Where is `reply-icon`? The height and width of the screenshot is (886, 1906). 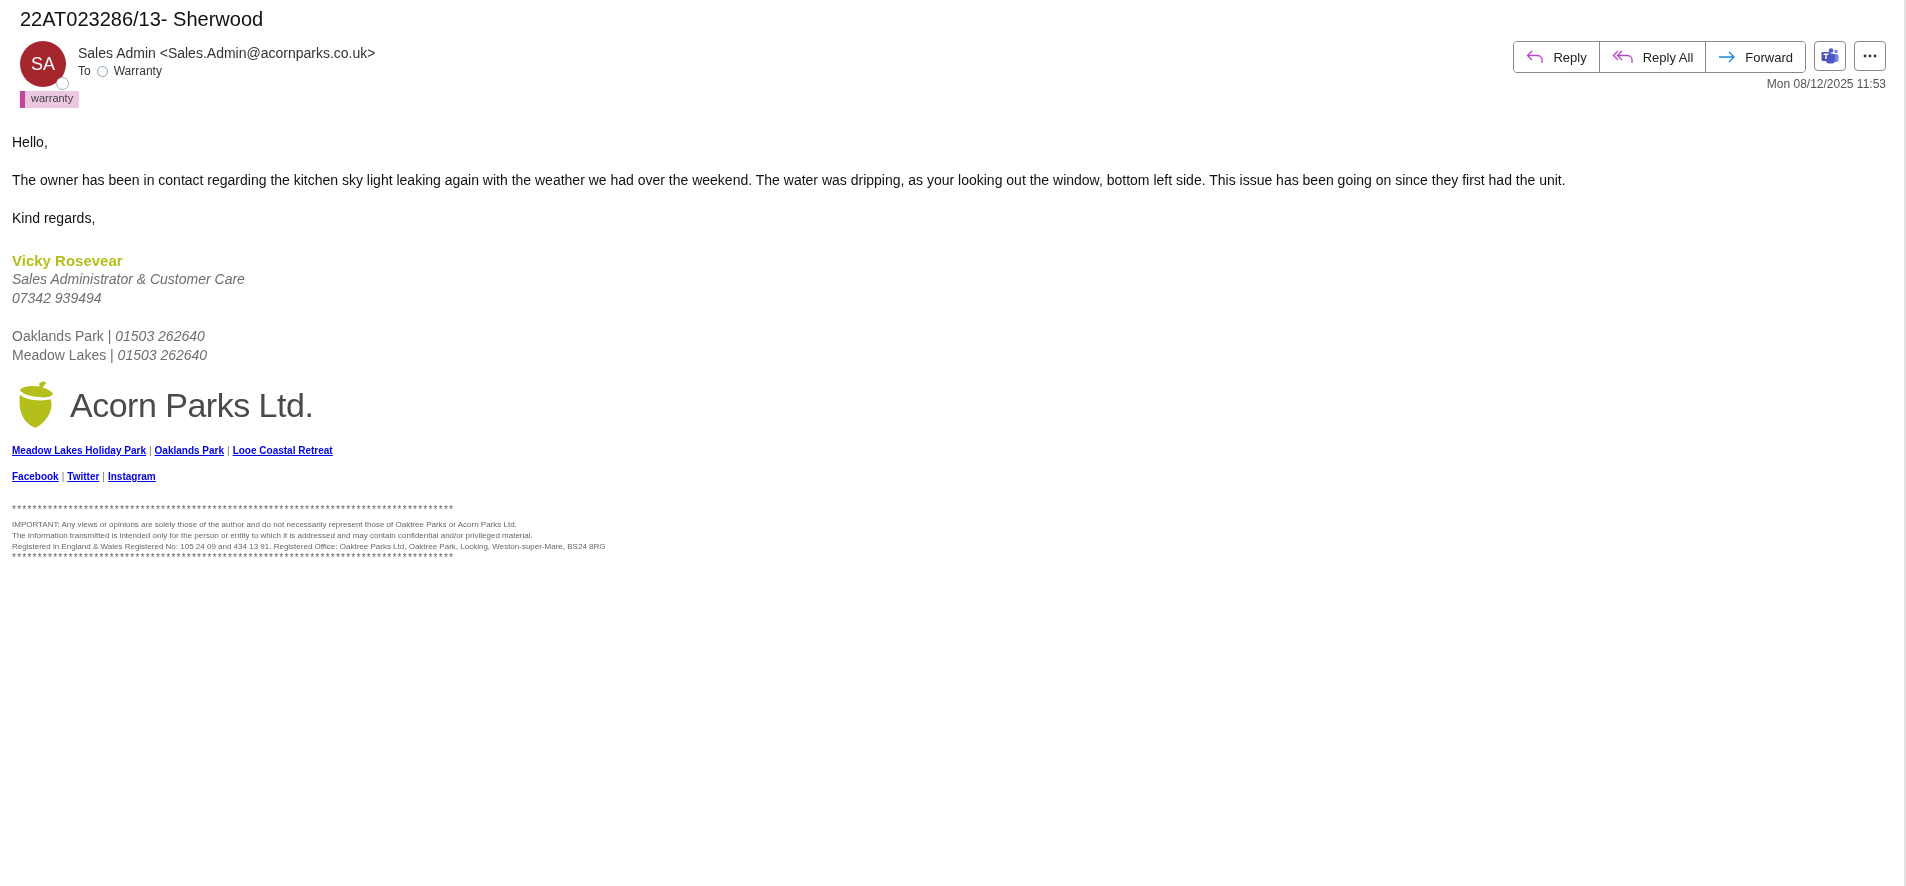 reply-icon is located at coordinates (1535, 57).